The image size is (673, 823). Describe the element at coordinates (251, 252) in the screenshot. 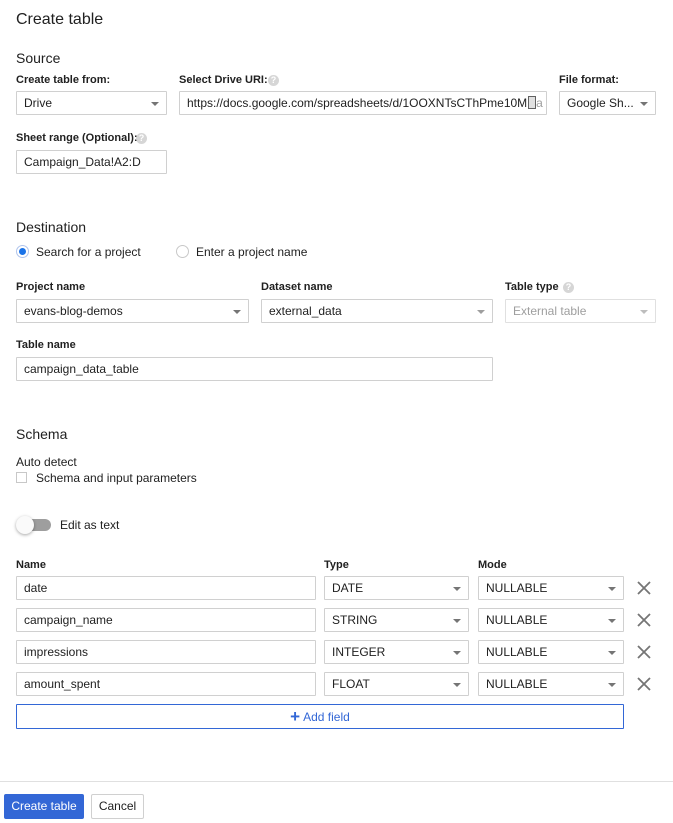

I see `radio-enter-project-label: Enter a project name` at that location.